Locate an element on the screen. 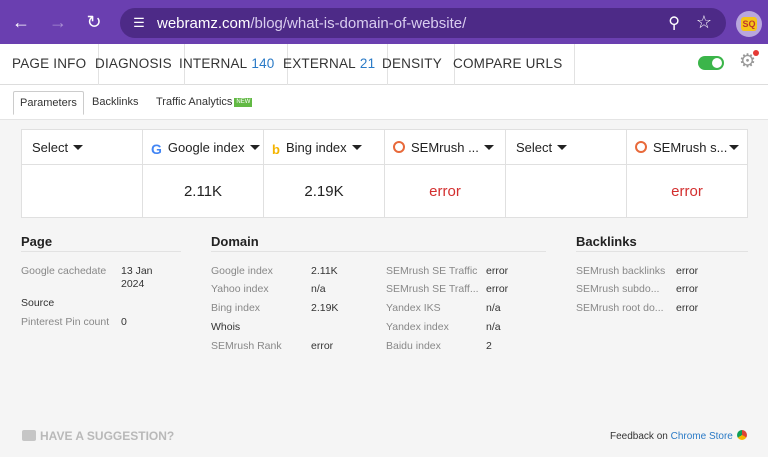  tab-parameters: Parameters is located at coordinates (48, 103).